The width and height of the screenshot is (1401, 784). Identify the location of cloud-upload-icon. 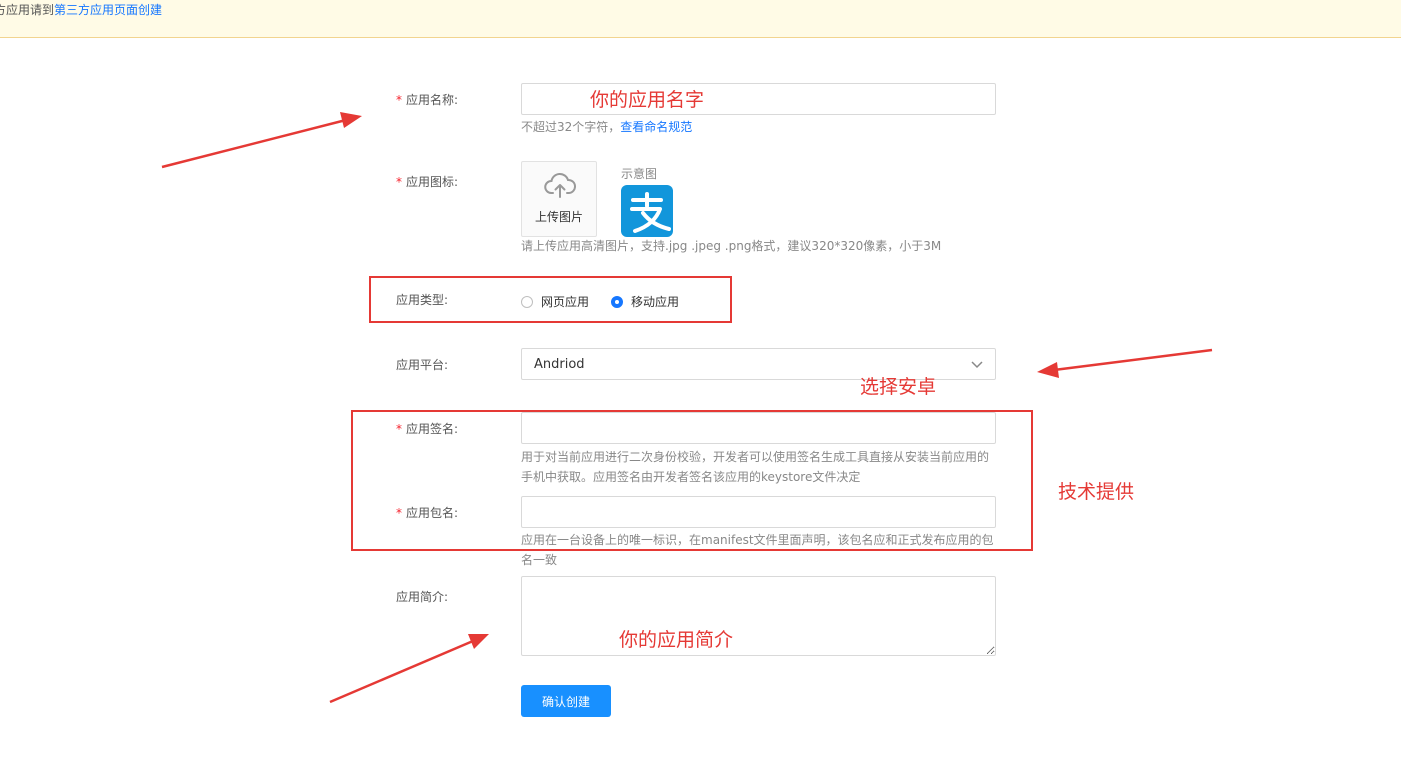
(560, 185).